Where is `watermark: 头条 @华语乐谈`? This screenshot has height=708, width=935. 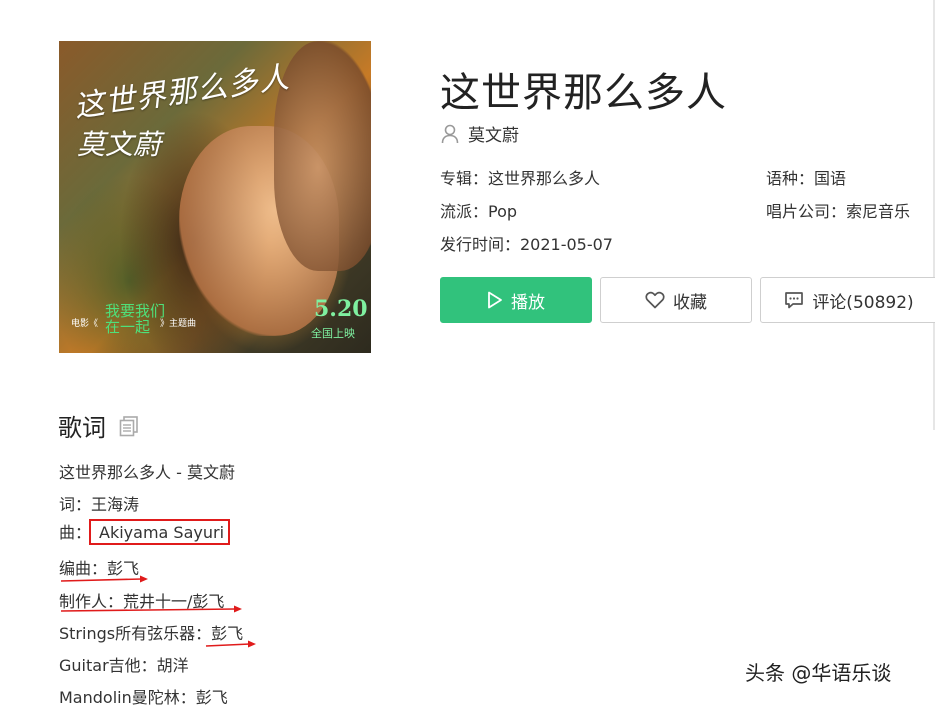
watermark: 头条 @华语乐谈 is located at coordinates (818, 673).